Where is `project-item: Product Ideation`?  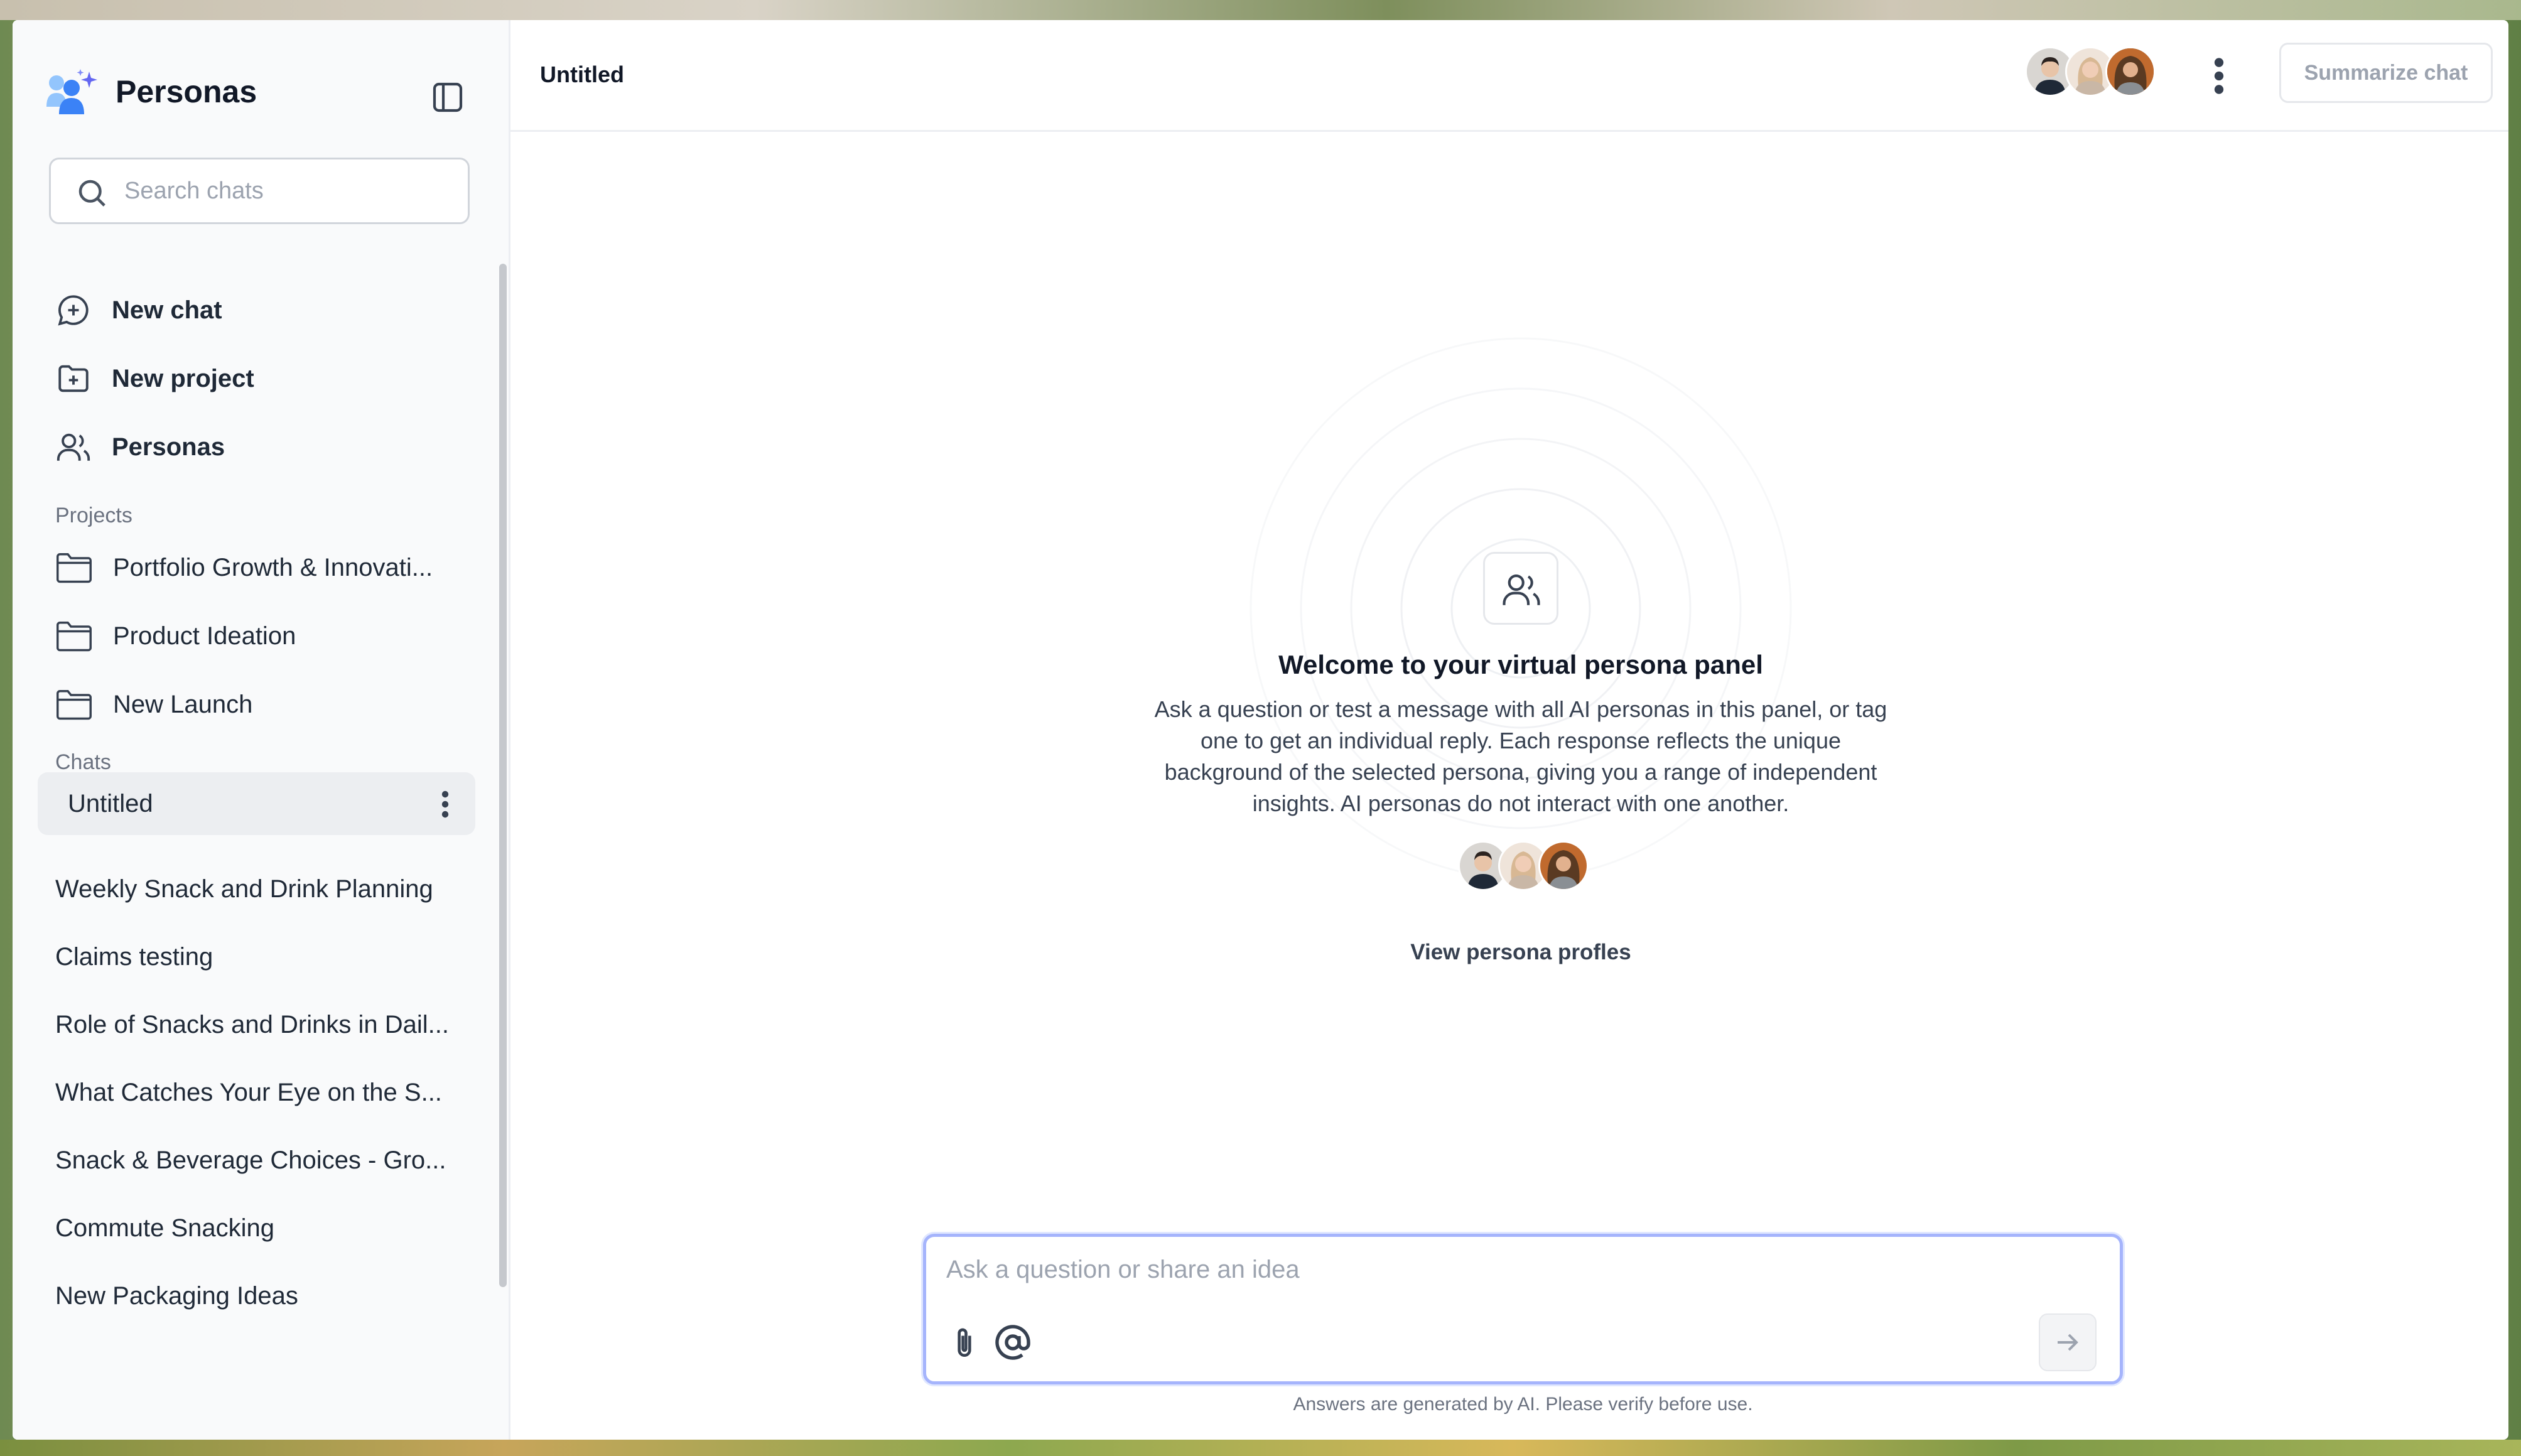 project-item: Product Ideation is located at coordinates (175, 636).